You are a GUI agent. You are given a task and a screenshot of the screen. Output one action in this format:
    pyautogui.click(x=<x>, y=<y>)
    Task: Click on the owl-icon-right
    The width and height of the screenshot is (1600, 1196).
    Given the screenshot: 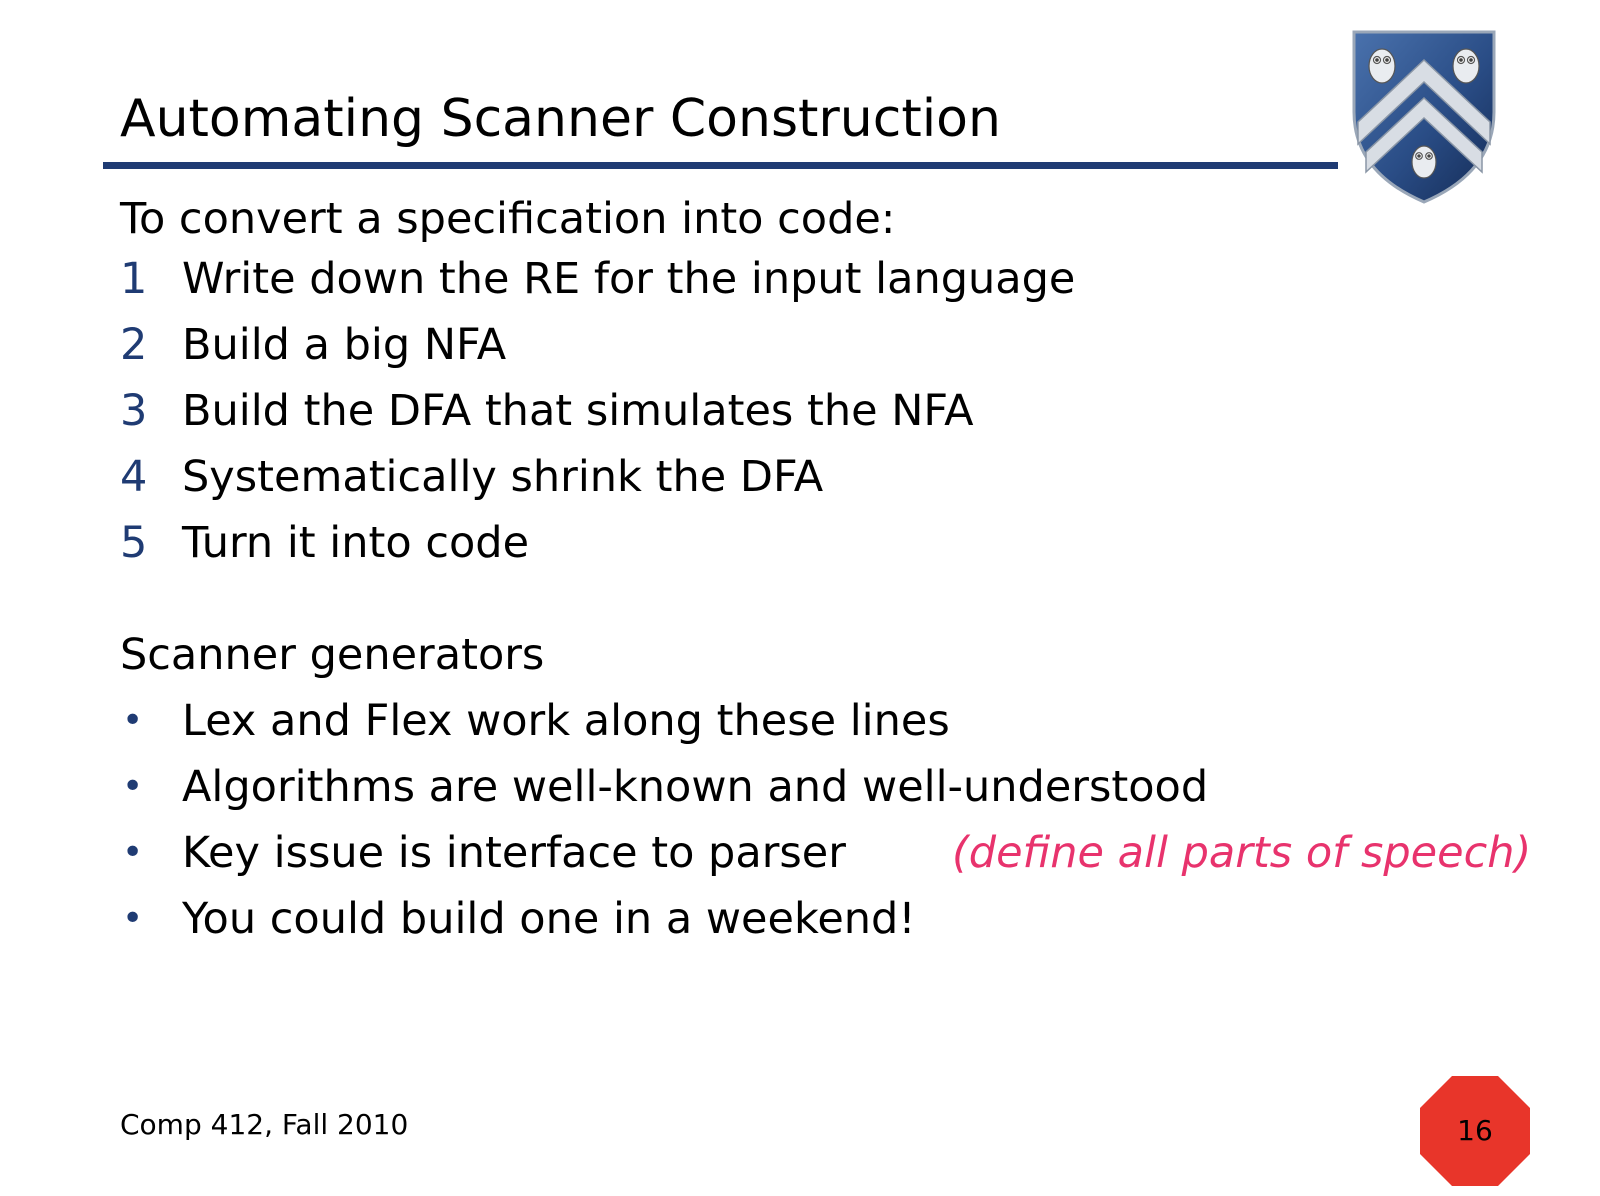 What is the action you would take?
    pyautogui.click(x=1466, y=66)
    